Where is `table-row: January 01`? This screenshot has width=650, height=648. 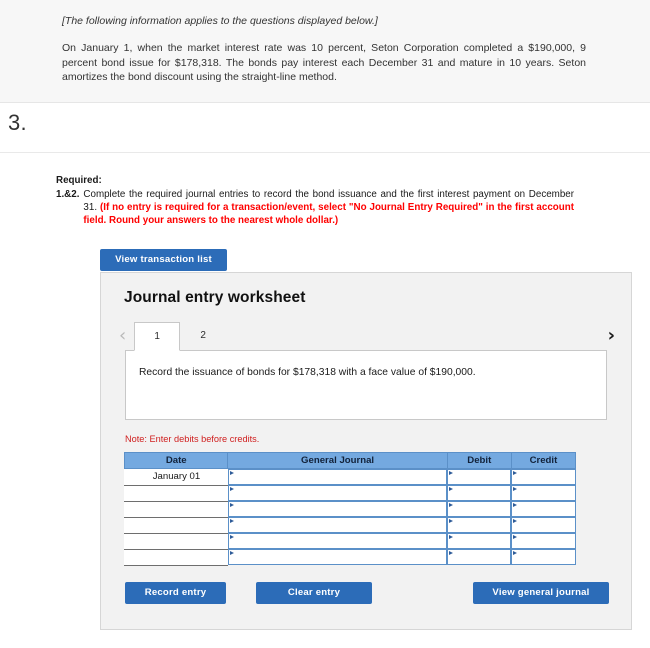
table-row: January 01 is located at coordinates (349, 477).